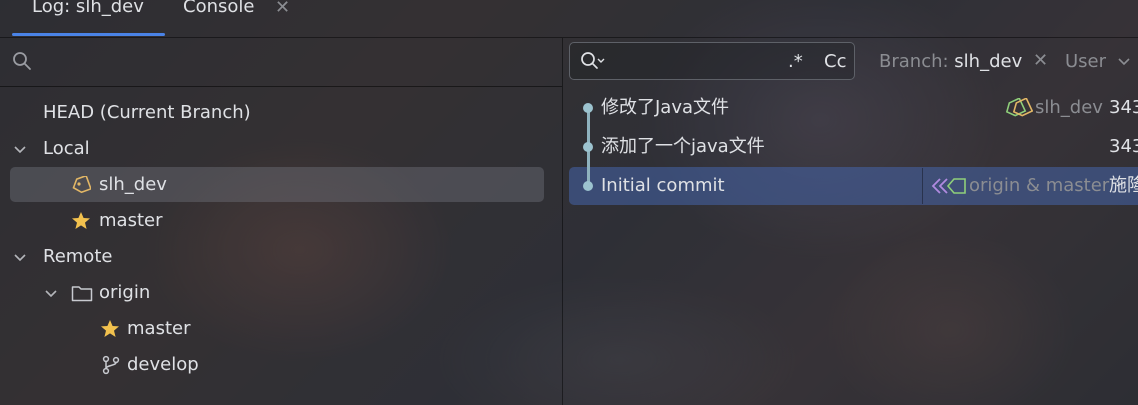 The width and height of the screenshot is (1138, 405). Describe the element at coordinates (281, 149) in the screenshot. I see `tree-group-local: Local` at that location.